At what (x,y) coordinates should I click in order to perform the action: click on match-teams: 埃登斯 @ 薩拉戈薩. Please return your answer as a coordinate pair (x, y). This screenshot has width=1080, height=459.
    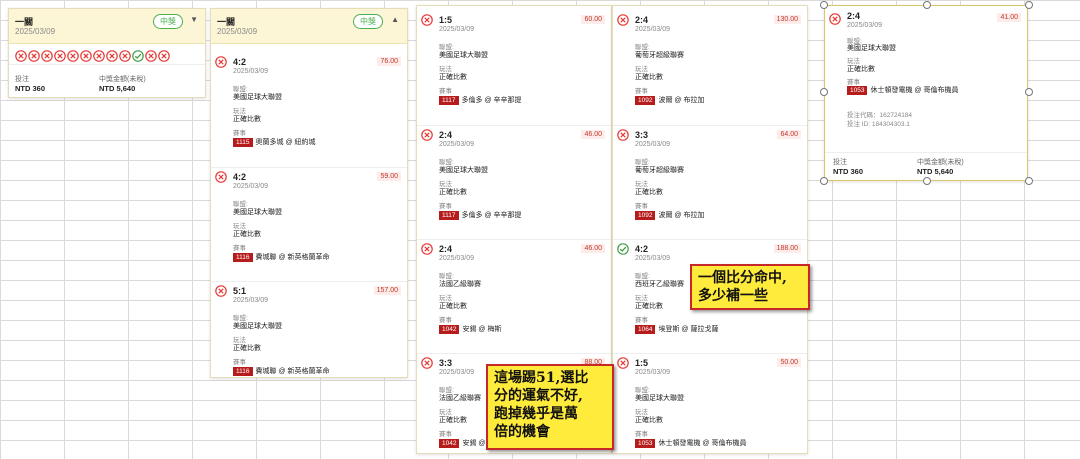
    Looking at the image, I should click on (688, 329).